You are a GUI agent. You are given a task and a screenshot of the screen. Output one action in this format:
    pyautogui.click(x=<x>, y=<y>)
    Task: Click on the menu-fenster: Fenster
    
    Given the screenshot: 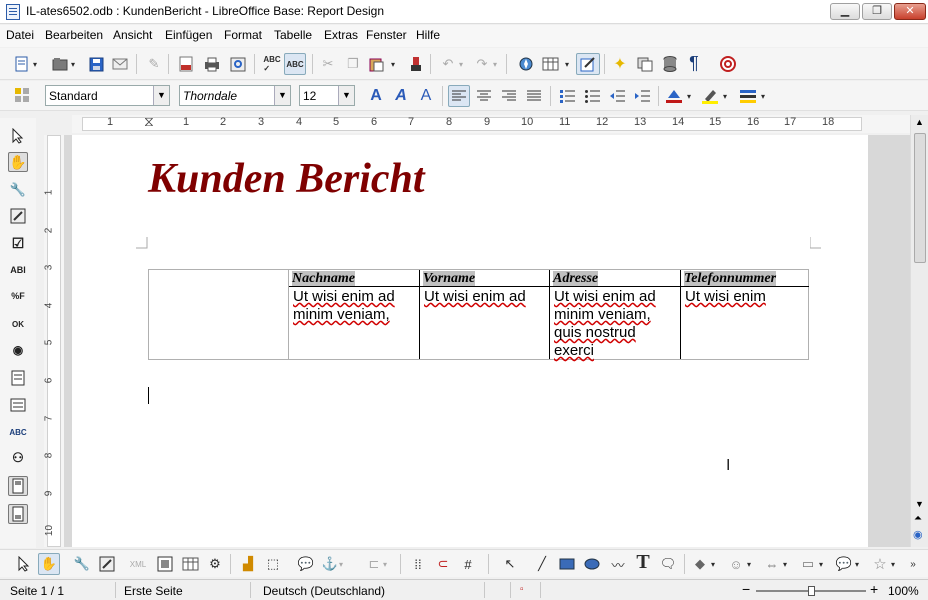 What is the action you would take?
    pyautogui.click(x=386, y=35)
    